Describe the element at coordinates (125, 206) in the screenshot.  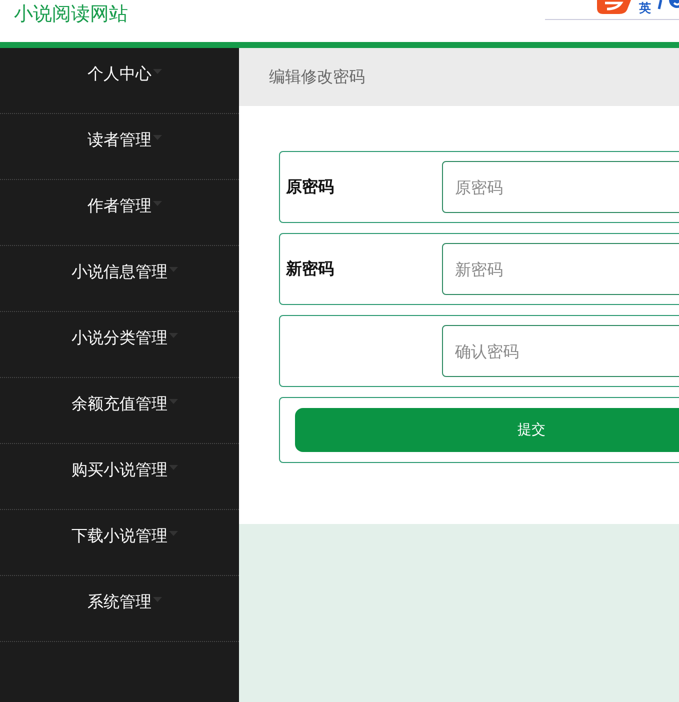
I see `sidebar-menu-item: 作者管理` at that location.